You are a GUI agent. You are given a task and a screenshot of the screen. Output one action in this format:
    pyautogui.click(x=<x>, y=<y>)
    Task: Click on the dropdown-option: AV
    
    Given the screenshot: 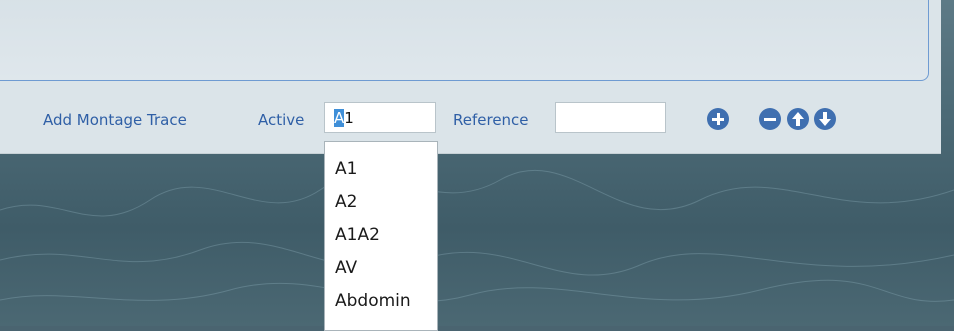 What is the action you would take?
    pyautogui.click(x=346, y=268)
    